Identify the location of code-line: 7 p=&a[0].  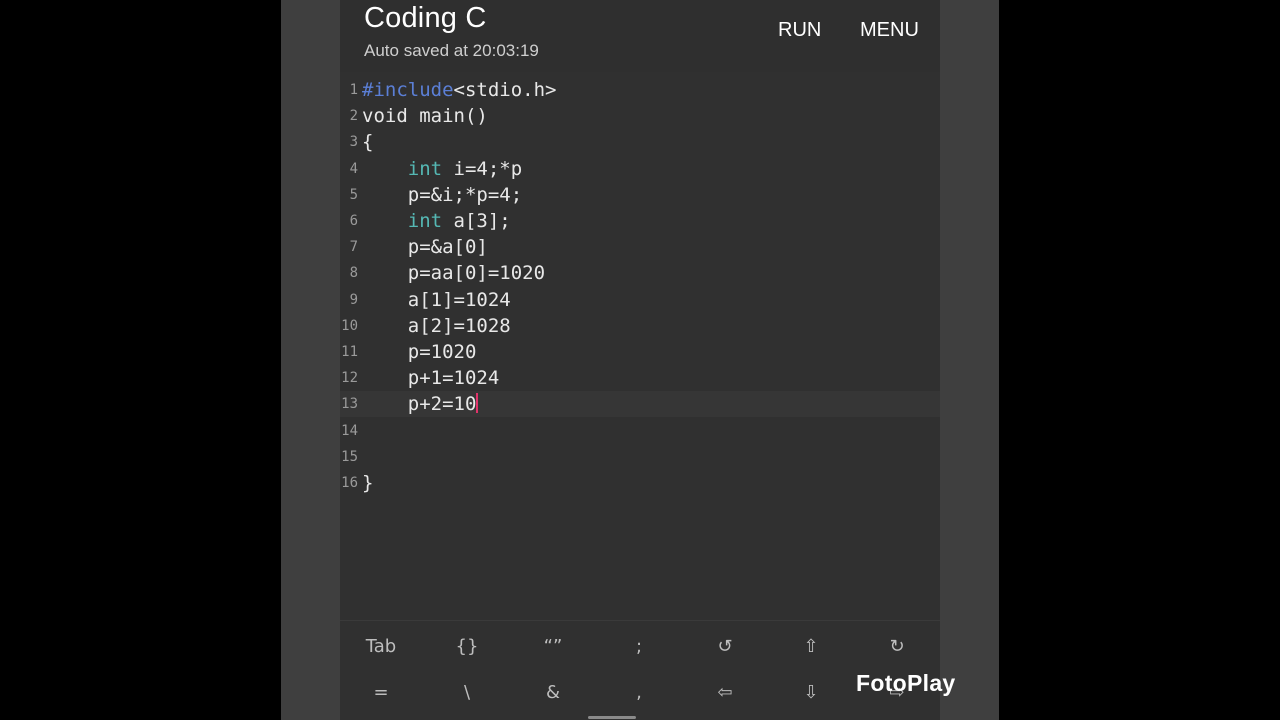
(640, 247).